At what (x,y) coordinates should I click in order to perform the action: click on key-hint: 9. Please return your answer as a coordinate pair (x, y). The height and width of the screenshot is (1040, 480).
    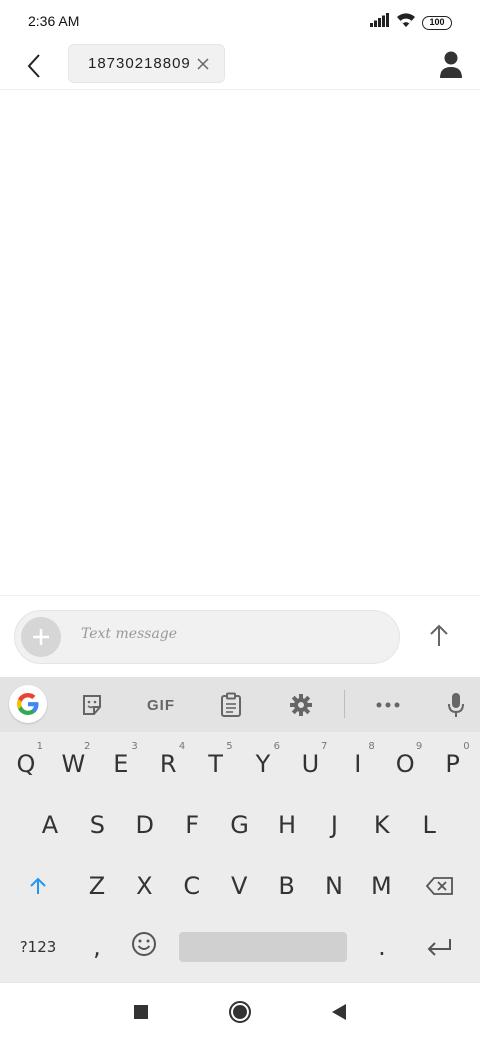
    Looking at the image, I should click on (419, 746).